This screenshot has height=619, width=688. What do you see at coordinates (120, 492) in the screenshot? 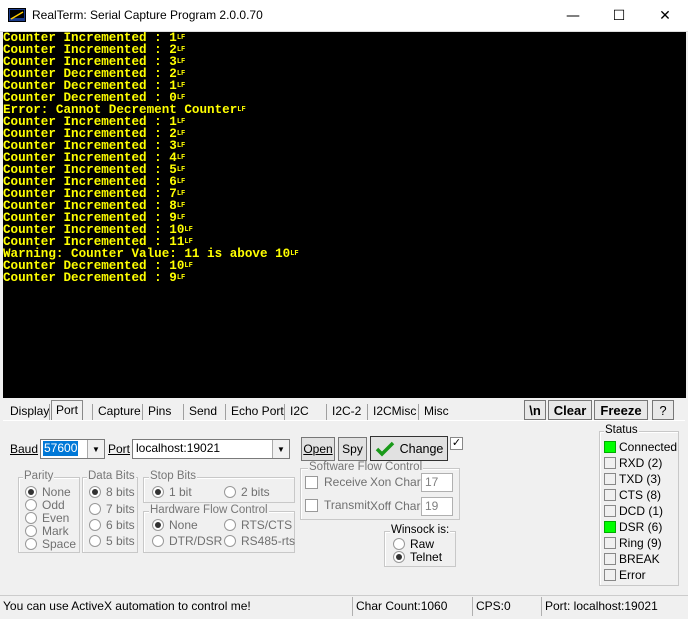
I see `option-label: 8 bits` at bounding box center [120, 492].